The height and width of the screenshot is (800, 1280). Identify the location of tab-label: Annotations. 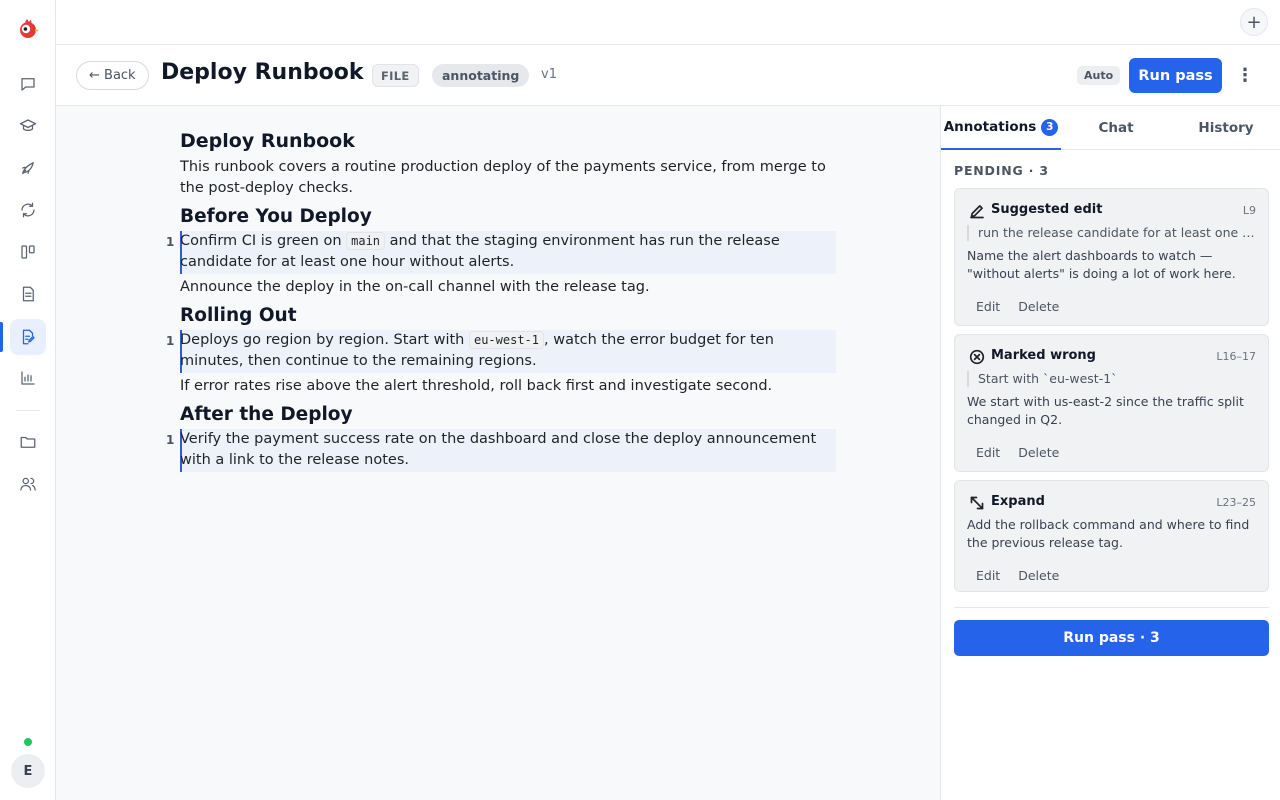
(990, 127).